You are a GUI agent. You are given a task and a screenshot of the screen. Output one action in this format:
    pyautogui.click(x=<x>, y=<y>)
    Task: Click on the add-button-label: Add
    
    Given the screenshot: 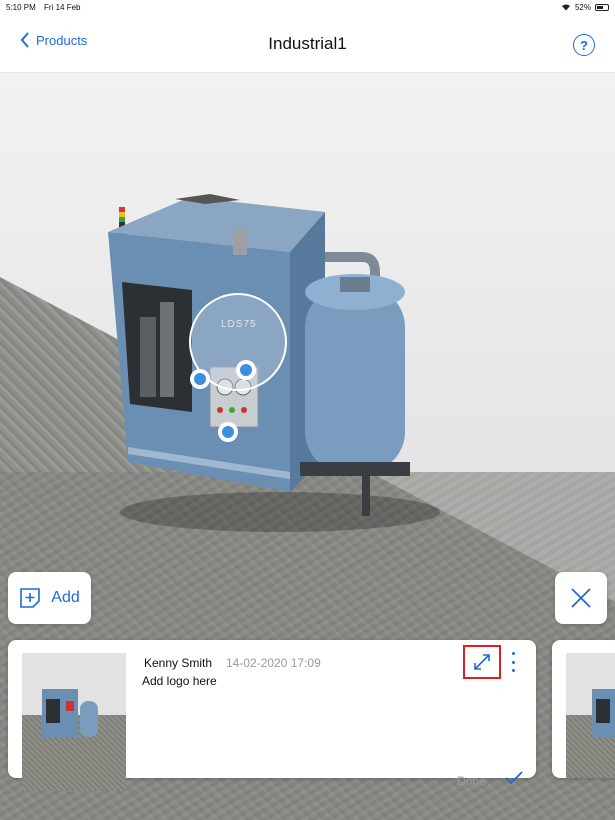 What is the action you would take?
    pyautogui.click(x=65, y=597)
    